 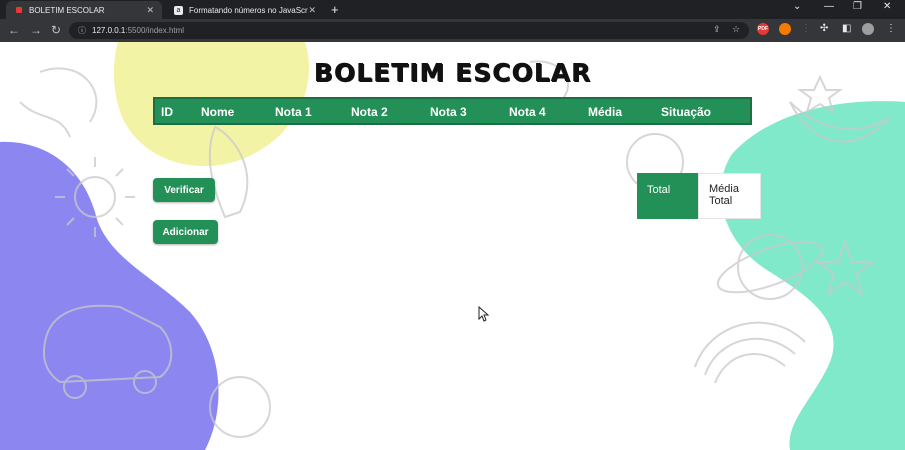 What do you see at coordinates (409, 30) in the screenshot?
I see `address-bar: ⓘ 127.0.0.1:5500/index.html` at bounding box center [409, 30].